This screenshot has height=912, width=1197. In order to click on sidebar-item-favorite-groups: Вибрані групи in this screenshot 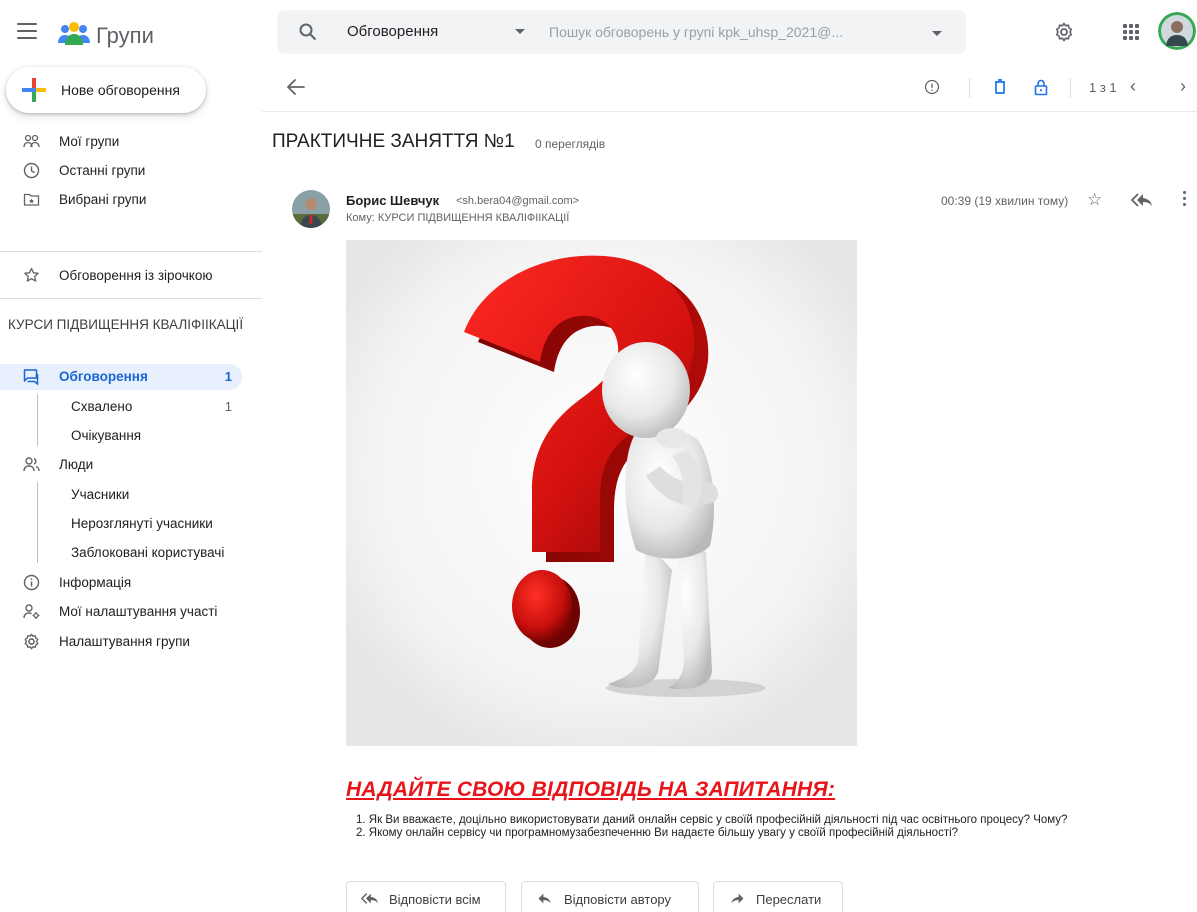, I will do `click(131, 200)`.